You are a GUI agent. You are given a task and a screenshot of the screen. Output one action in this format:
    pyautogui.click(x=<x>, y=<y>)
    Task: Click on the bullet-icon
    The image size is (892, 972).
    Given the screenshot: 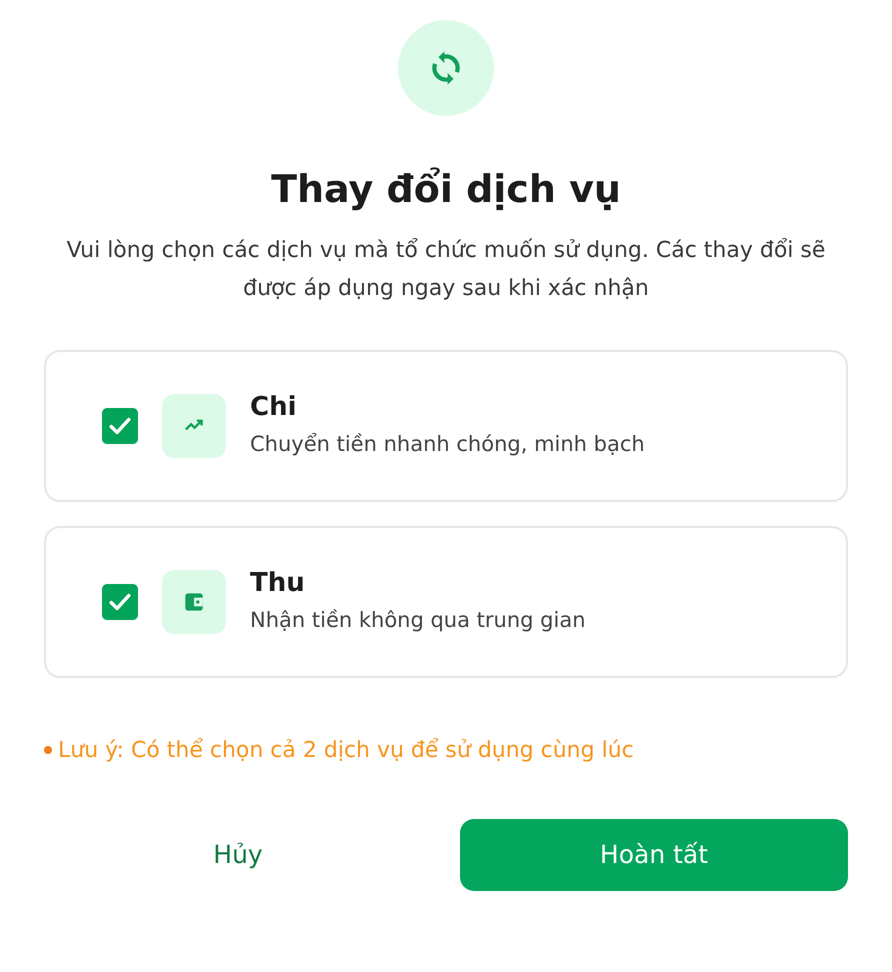 What is the action you would take?
    pyautogui.click(x=48, y=750)
    